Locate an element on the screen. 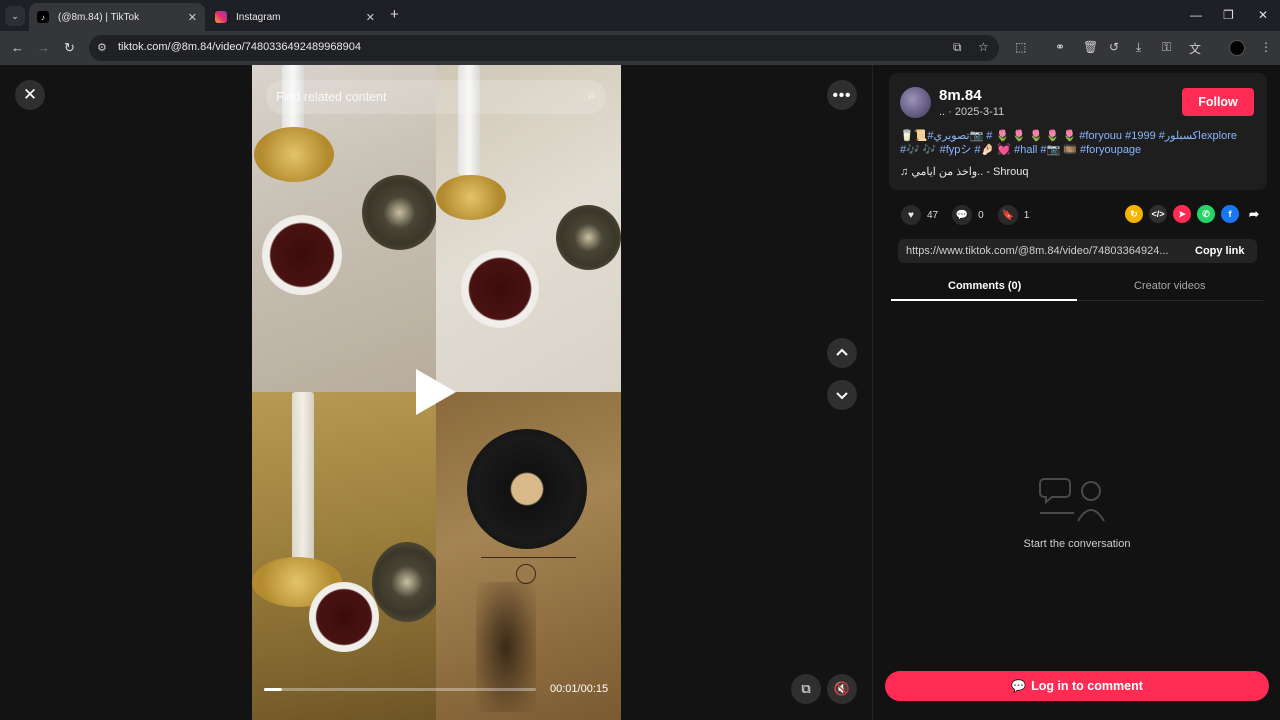 Image resolution: width=1280 pixels, height=720 pixels. player-pause-icon is located at coordinates (526, 574).